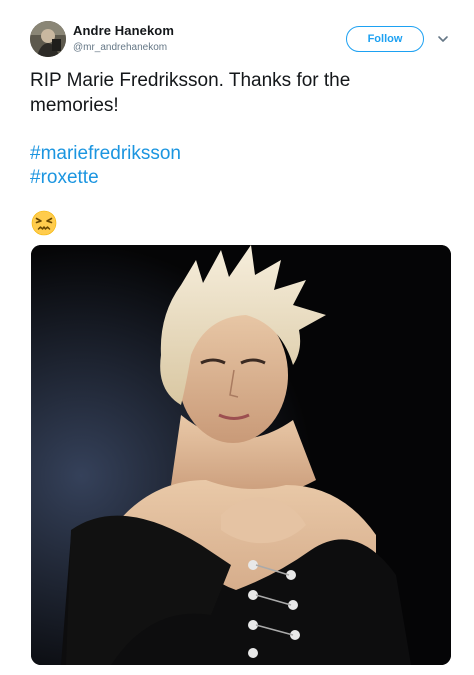 Image resolution: width=474 pixels, height=675 pixels. I want to click on tweet-text-line-2: memories!, so click(74, 105).